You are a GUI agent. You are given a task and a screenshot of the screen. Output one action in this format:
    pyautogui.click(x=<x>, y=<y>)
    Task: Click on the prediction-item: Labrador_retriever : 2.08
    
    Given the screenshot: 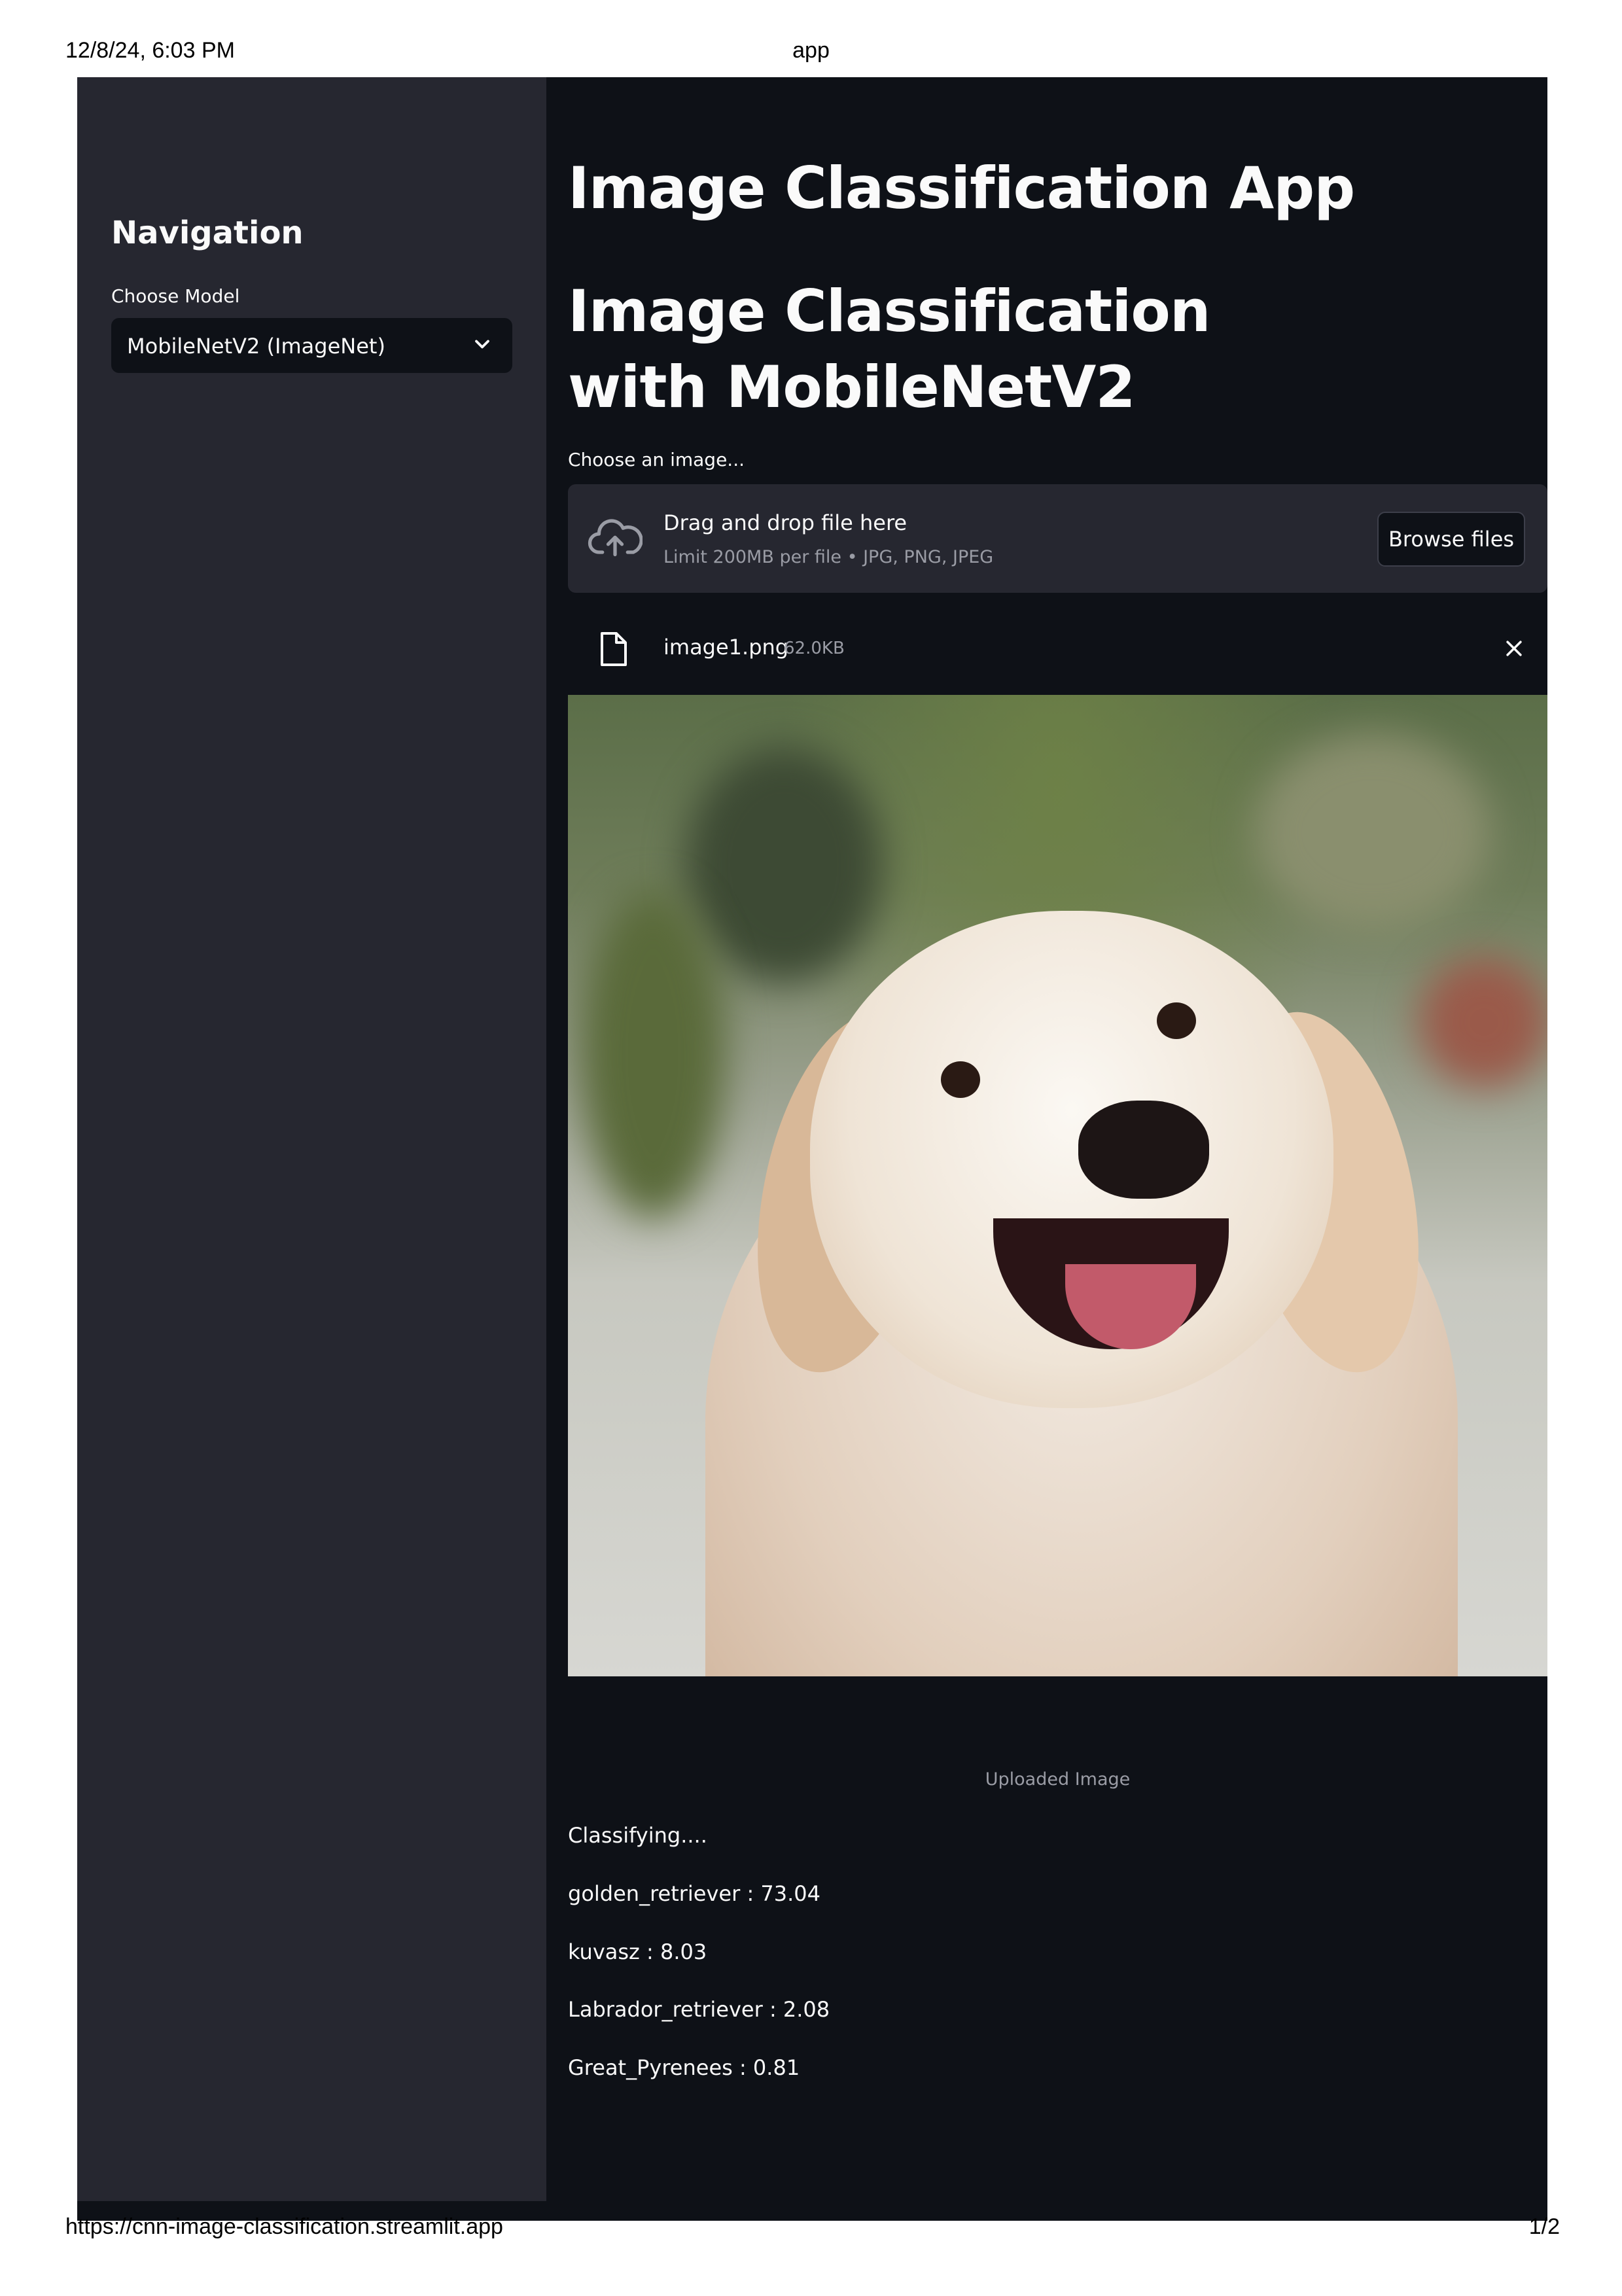 What is the action you would take?
    pyautogui.click(x=699, y=2009)
    